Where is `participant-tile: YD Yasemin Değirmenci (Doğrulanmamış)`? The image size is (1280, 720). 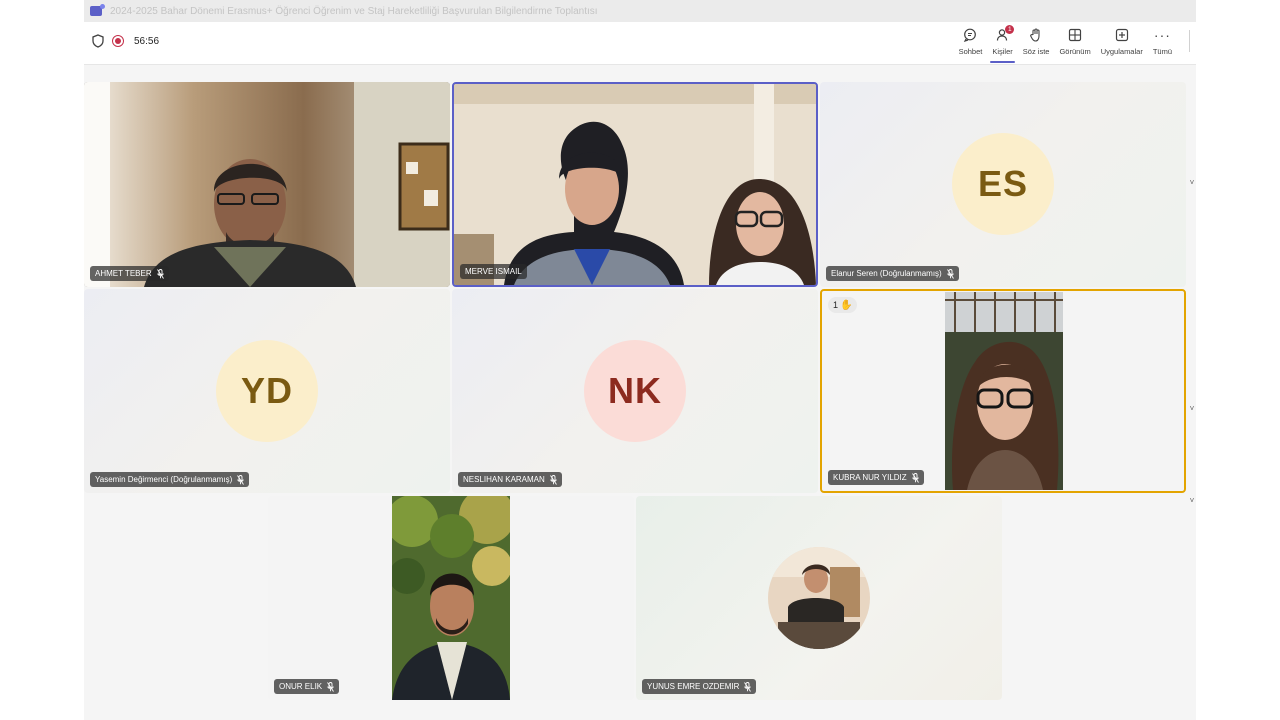
participant-tile: YD Yasemin Değirmenci (Doğrulanmamış) is located at coordinates (267, 391).